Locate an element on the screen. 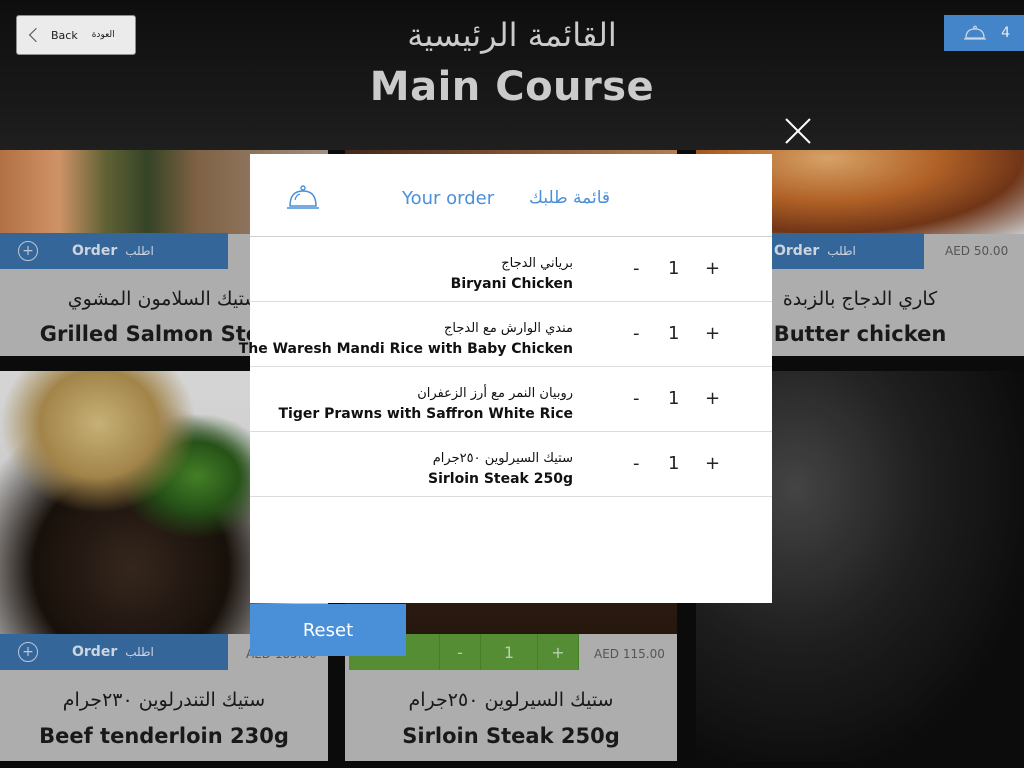 The width and height of the screenshot is (1024, 768). item-name: The Waresh Mandi Rice with Baby Chicken is located at coordinates (405, 349).